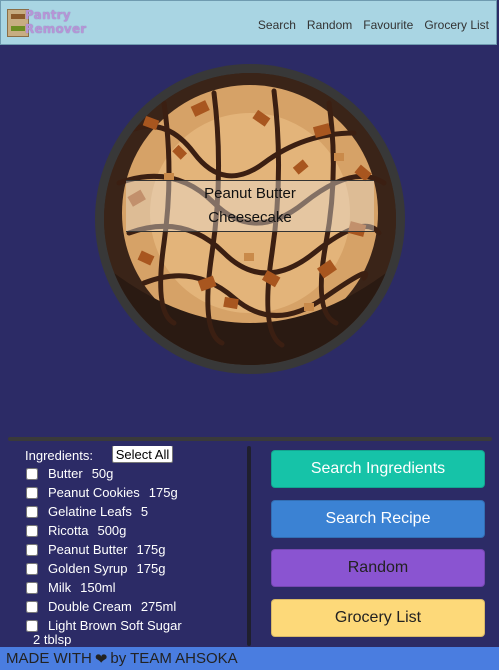 The image size is (499, 670). Describe the element at coordinates (134, 587) in the screenshot. I see `ingredient-item: Milk 150ml` at that location.